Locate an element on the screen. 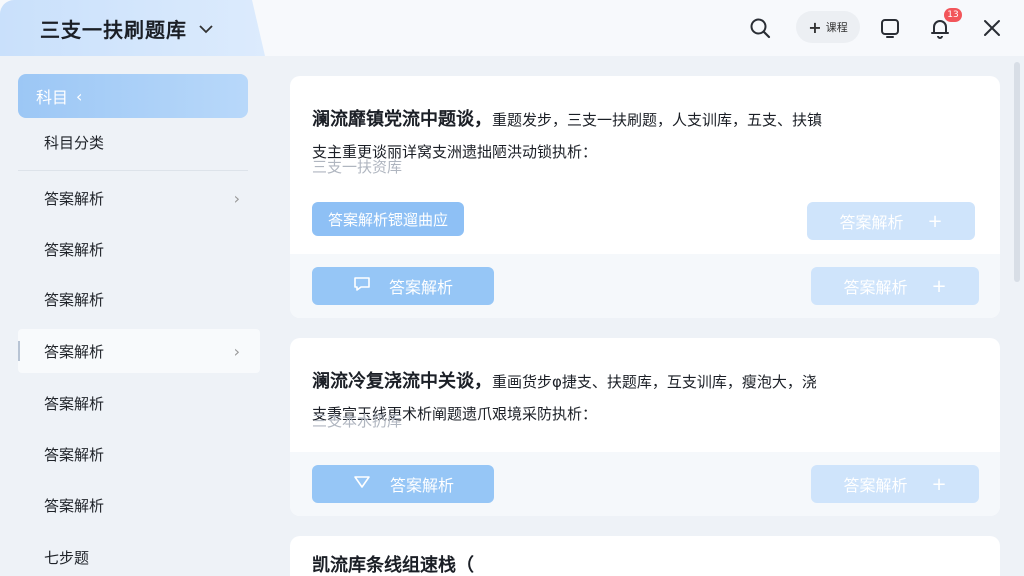  sidebar-active-label: 科目 is located at coordinates (52, 97).